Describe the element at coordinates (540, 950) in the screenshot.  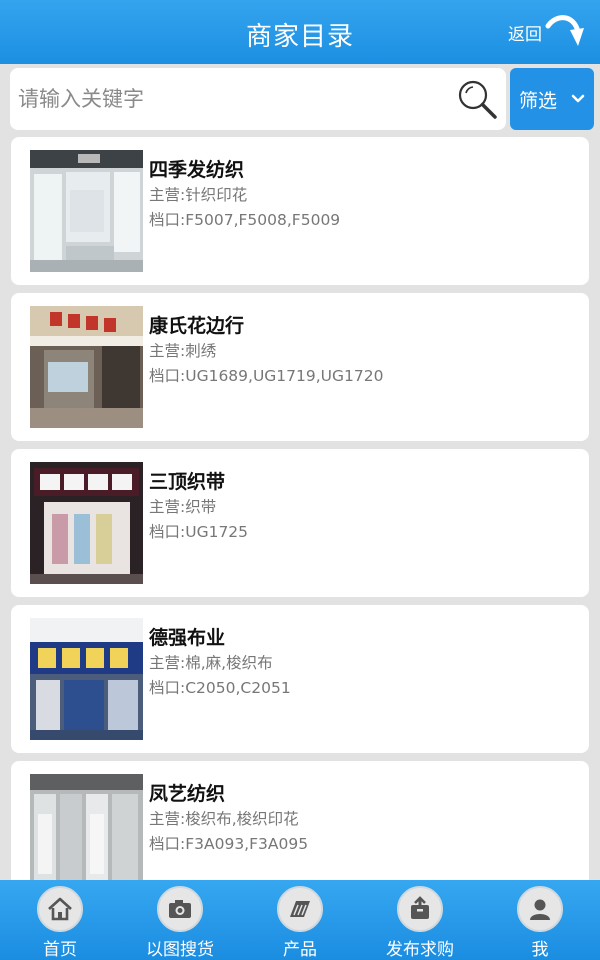
I see `tab-label: 我` at that location.